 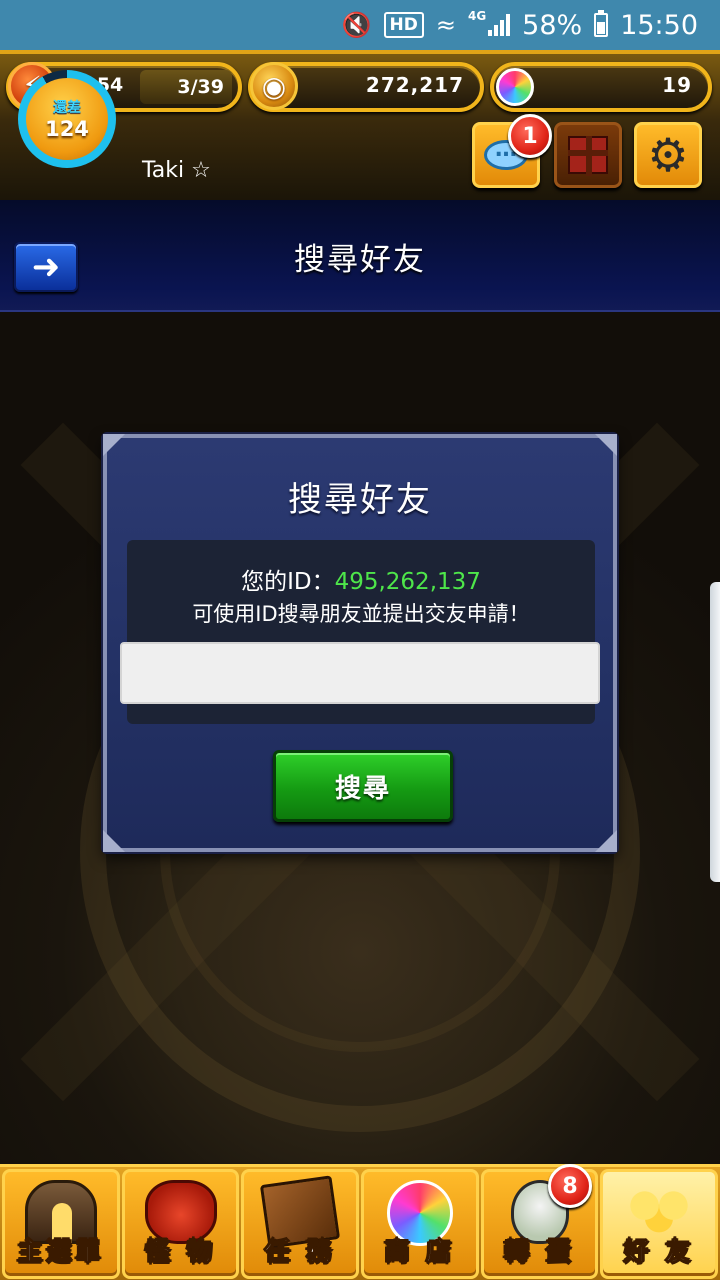 I want to click on gift-button, so click(x=588, y=155).